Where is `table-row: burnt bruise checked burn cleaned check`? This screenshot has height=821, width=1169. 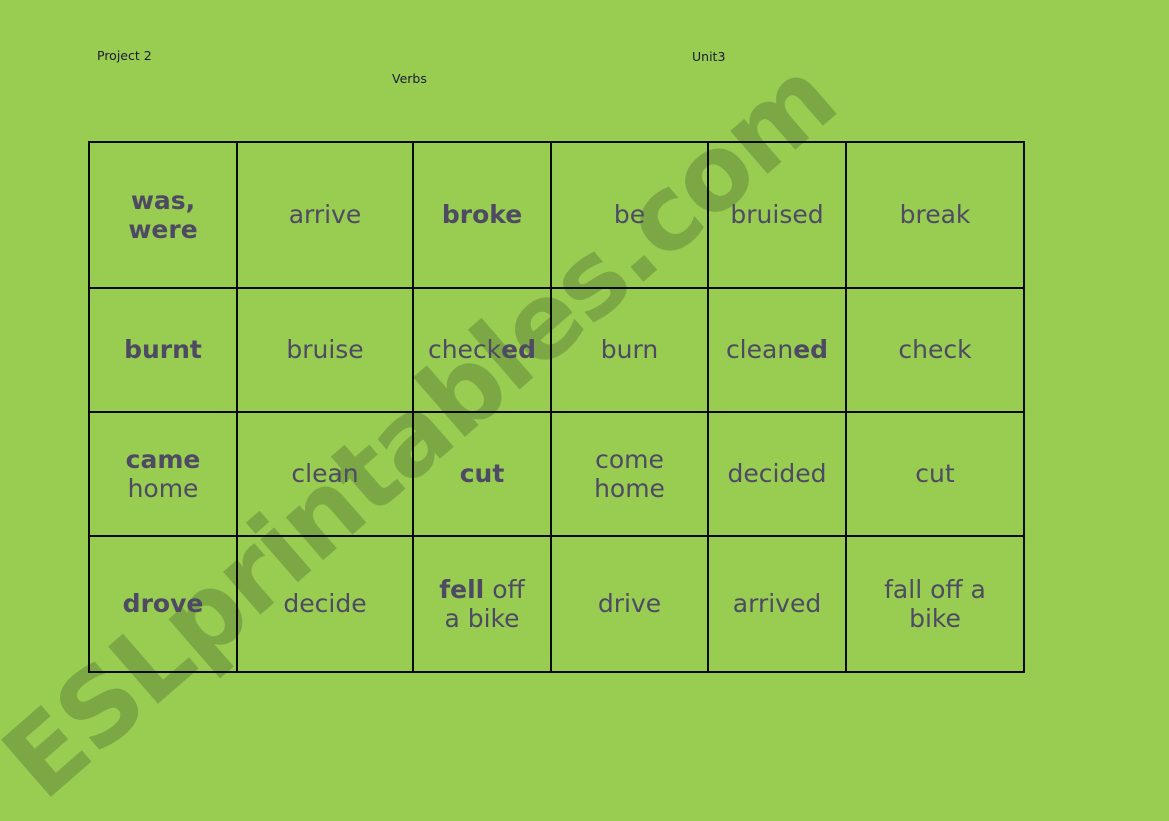 table-row: burnt bruise checked burn cleaned check is located at coordinates (556, 350).